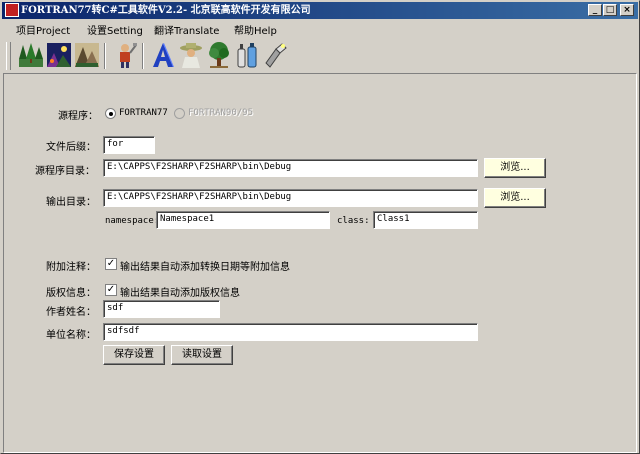 The width and height of the screenshot is (640, 454). Describe the element at coordinates (243, 220) in the screenshot. I see `namespace-input: Namespace1` at that location.